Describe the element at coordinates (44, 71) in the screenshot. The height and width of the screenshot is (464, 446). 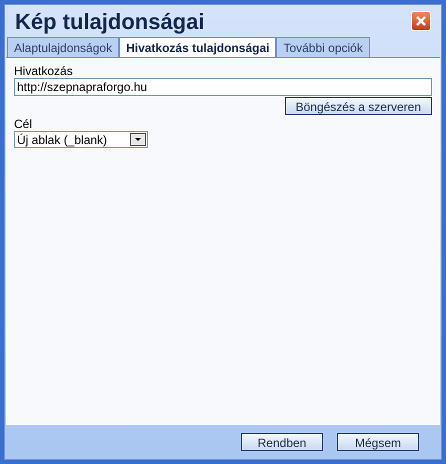
I see `field-label: Hivatkozás` at that location.